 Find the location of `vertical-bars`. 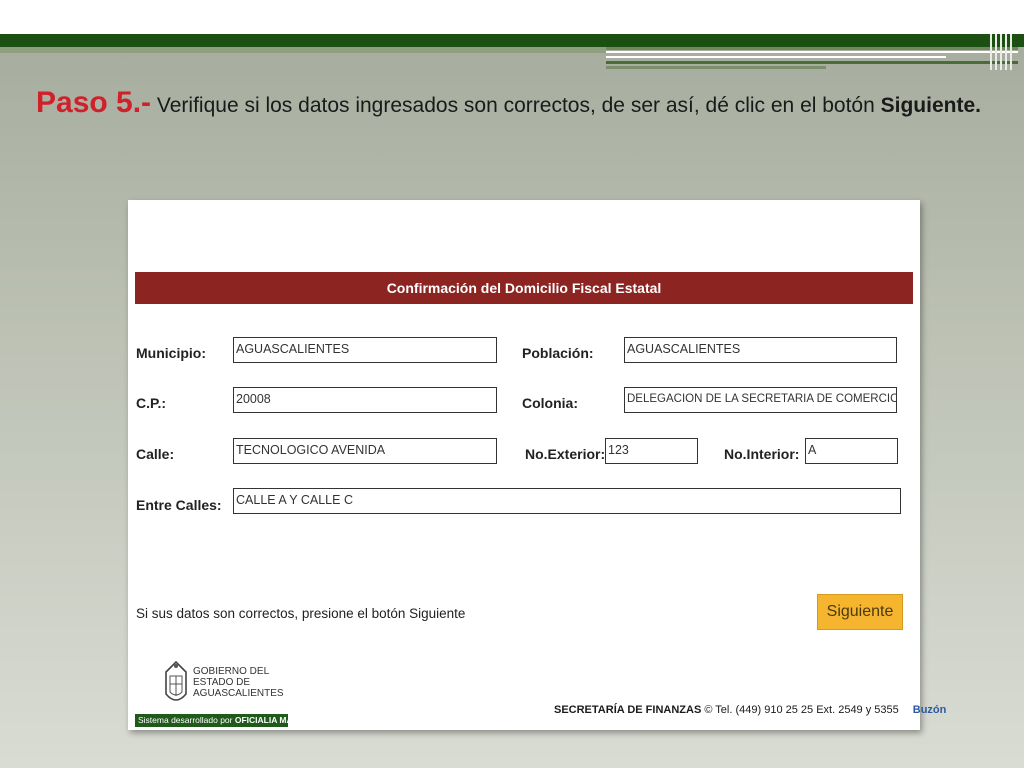

vertical-bars is located at coordinates (1005, 52).